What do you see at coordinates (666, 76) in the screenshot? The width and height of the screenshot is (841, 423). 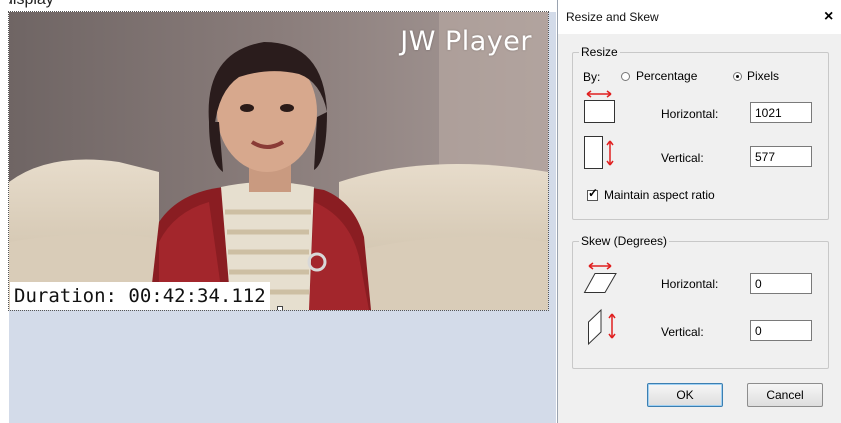 I see `percentage-label: Percentage` at bounding box center [666, 76].